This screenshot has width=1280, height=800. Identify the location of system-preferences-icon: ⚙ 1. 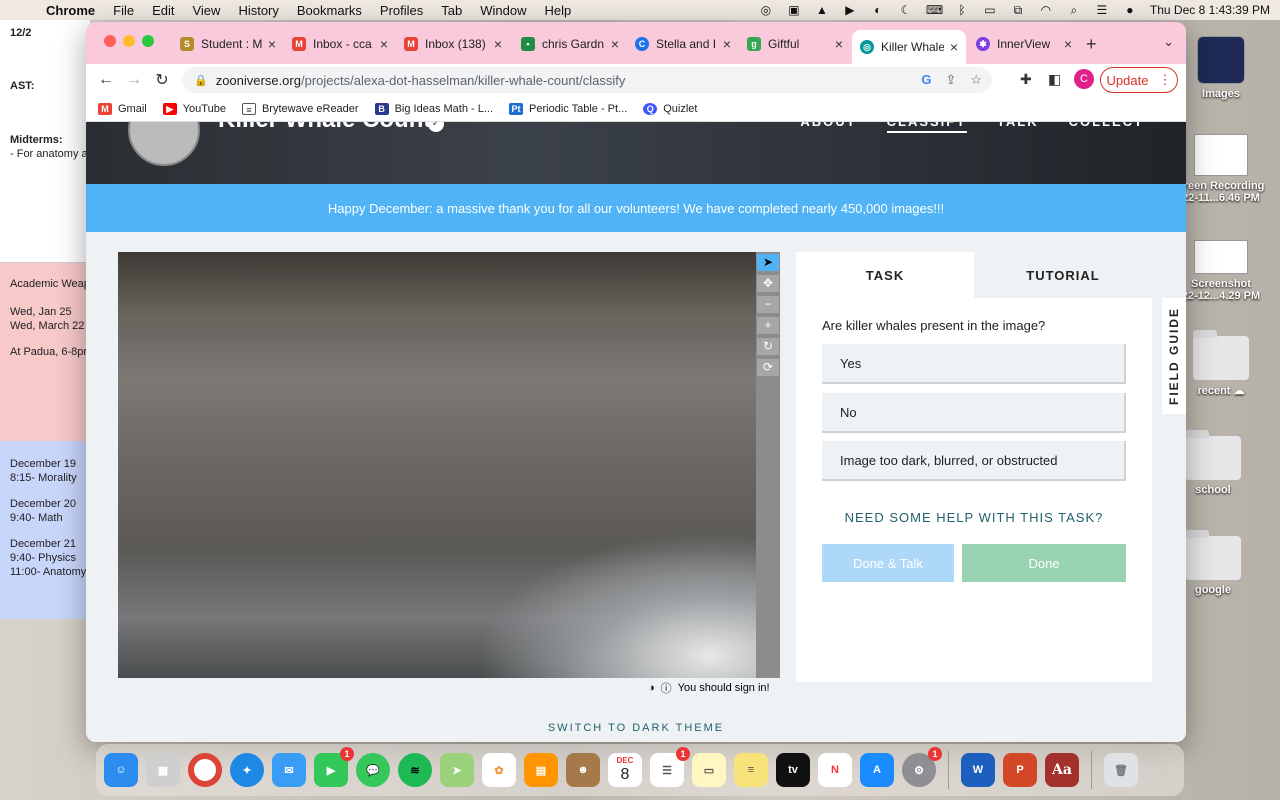
(922, 767).